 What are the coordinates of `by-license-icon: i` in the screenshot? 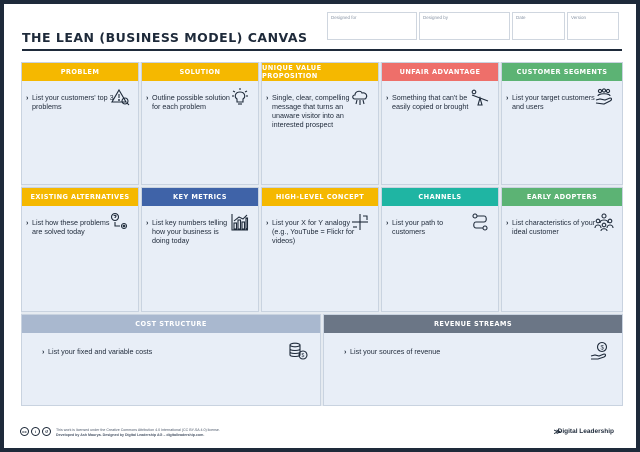 It's located at (35, 431).